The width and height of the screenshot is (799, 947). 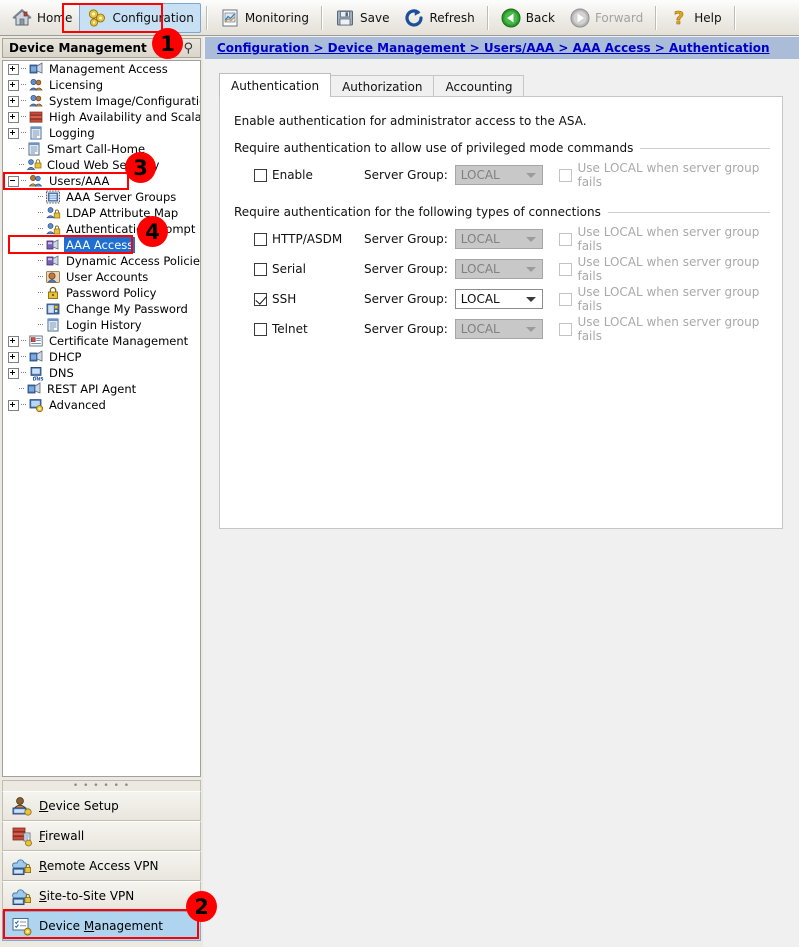 What do you see at coordinates (260, 299) in the screenshot?
I see `checkbox-ssh` at bounding box center [260, 299].